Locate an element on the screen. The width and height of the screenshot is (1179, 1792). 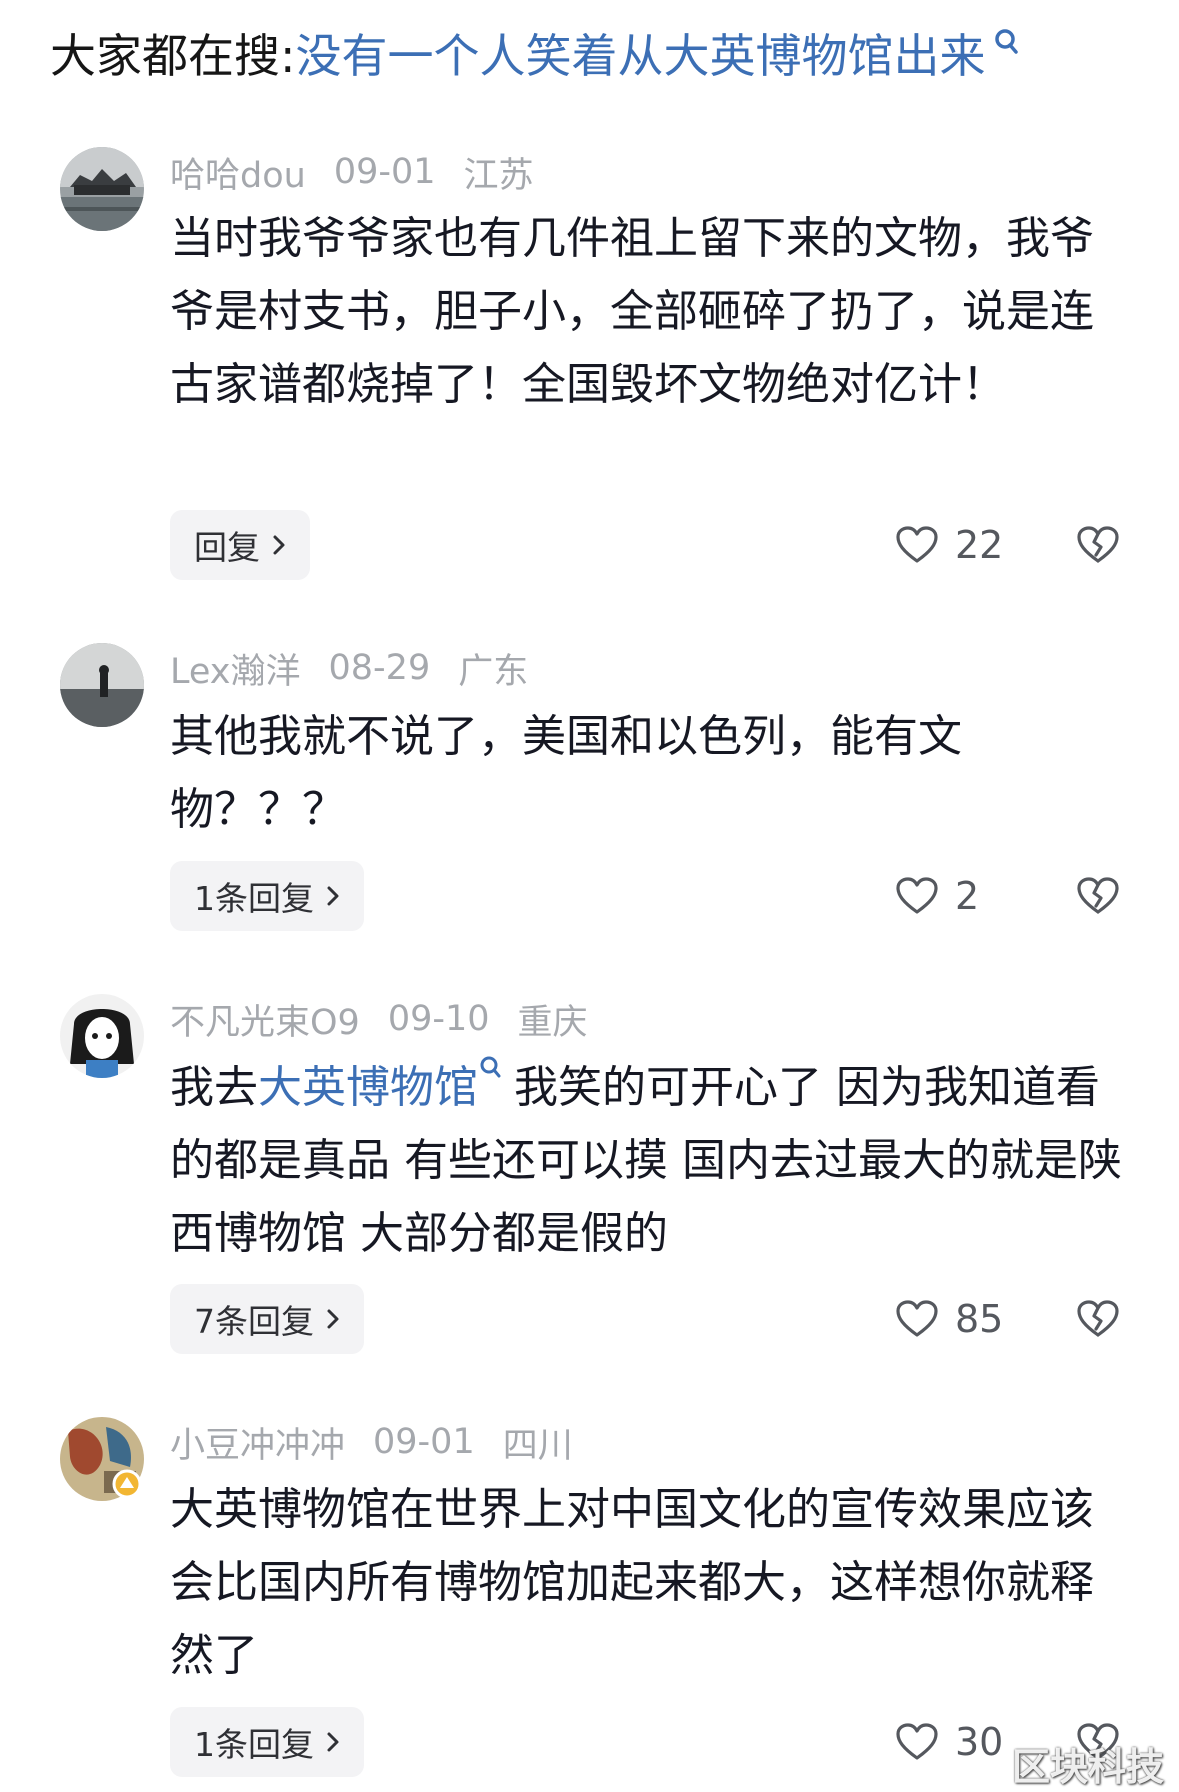
comment-text: 其他我就不说了，美国和以色列，能有文物？？？ is located at coordinates (566, 773).